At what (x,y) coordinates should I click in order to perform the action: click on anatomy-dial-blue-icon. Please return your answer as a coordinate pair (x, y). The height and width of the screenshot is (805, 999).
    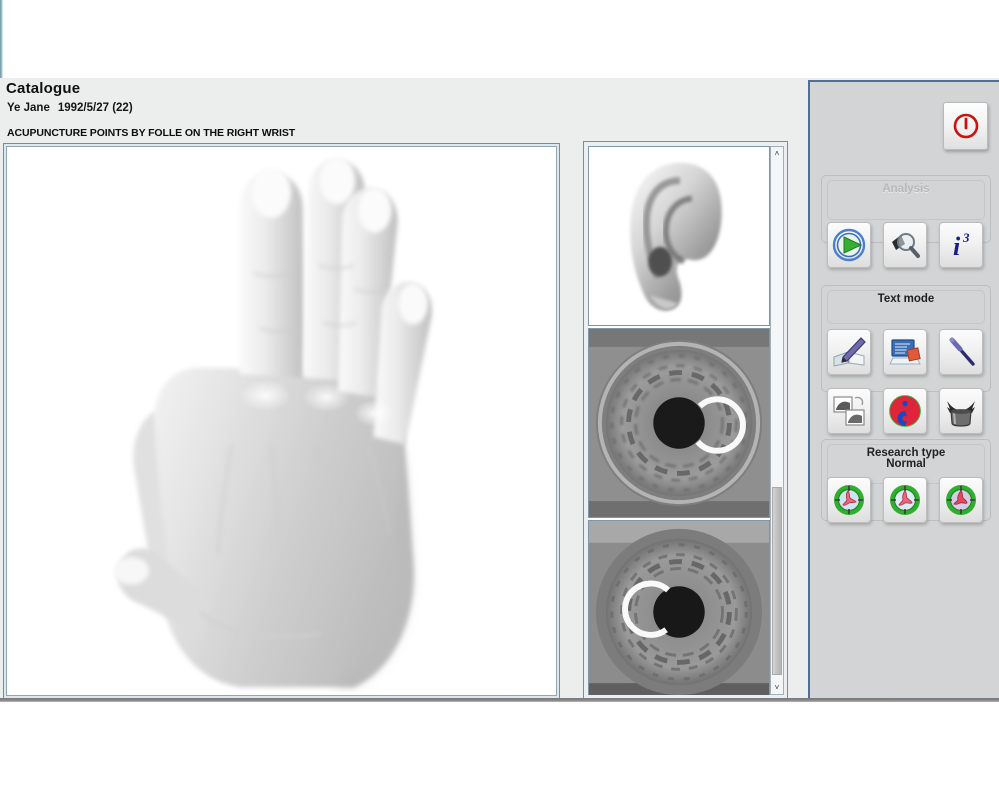
    Looking at the image, I should click on (848, 500).